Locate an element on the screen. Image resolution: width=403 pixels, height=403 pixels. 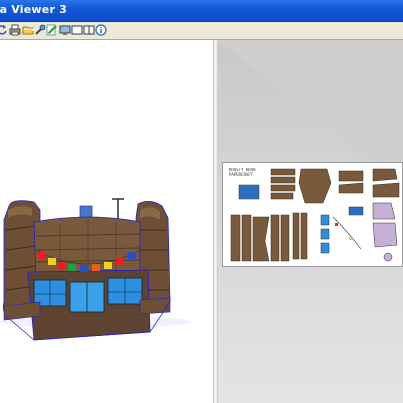
view-3d-only-button is located at coordinates (77, 30).